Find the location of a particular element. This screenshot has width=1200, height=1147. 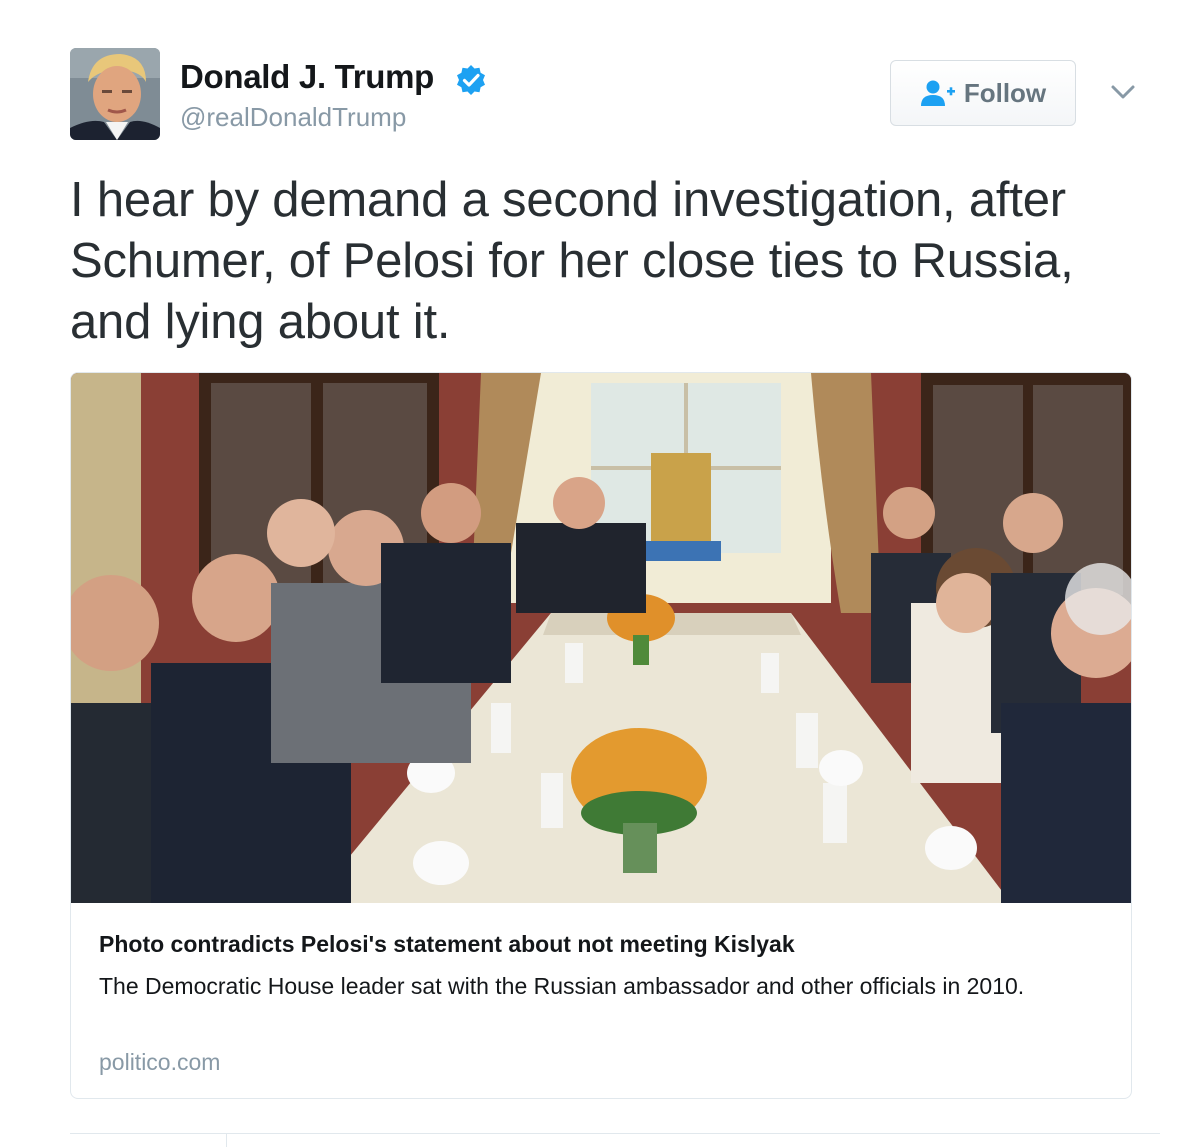

chevron-down-icon is located at coordinates (1123, 92).